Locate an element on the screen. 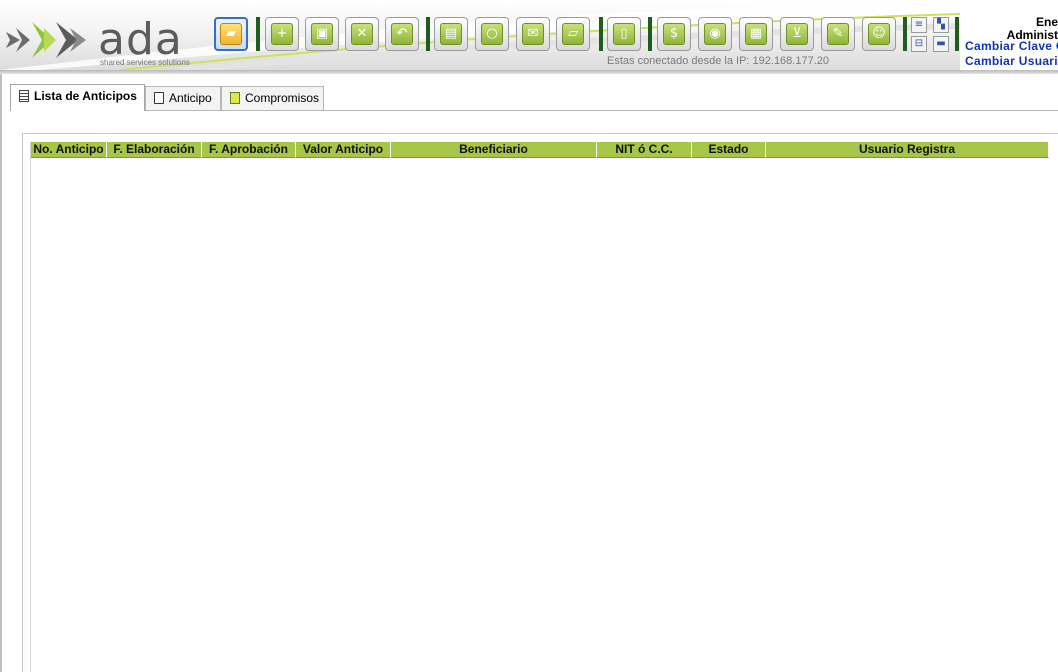 This screenshot has height=672, width=1058. tab-lista-de-anticipos: Lista de Anticipos is located at coordinates (77, 97).